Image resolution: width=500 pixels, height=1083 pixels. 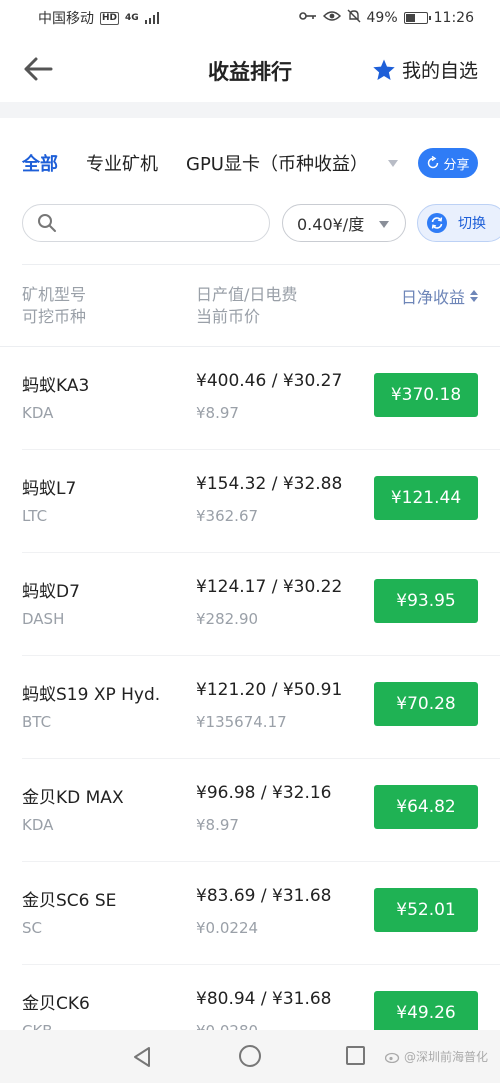 I want to click on electricity-price-value: 0.40¥/度, so click(x=331, y=224).